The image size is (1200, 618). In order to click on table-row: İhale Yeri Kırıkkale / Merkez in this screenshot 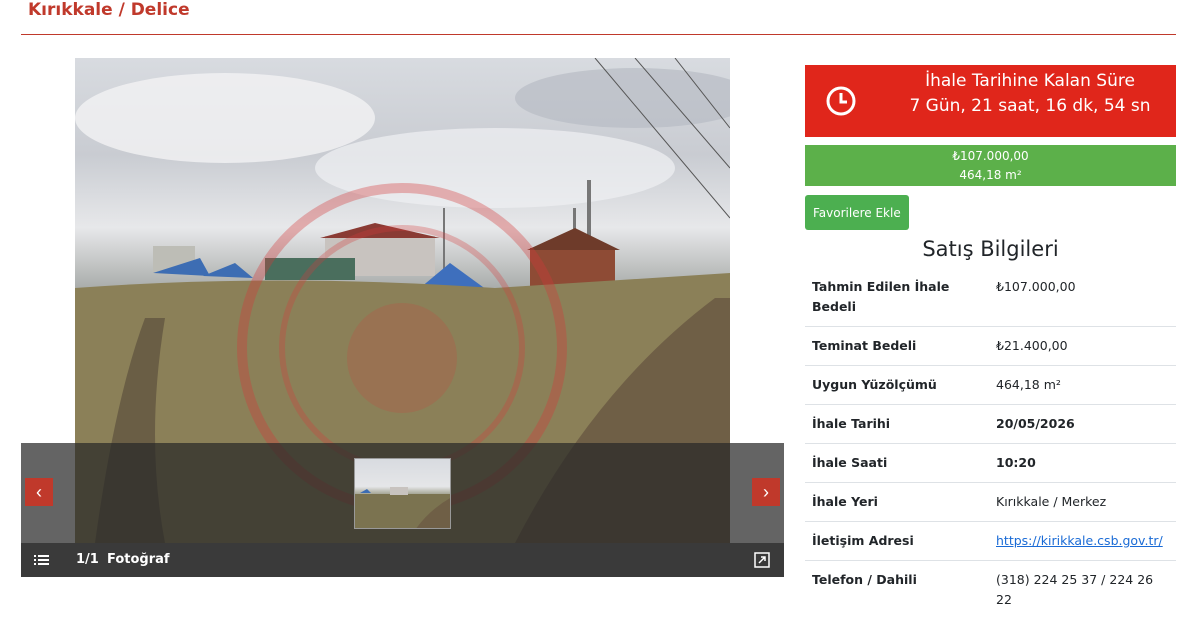, I will do `click(990, 502)`.